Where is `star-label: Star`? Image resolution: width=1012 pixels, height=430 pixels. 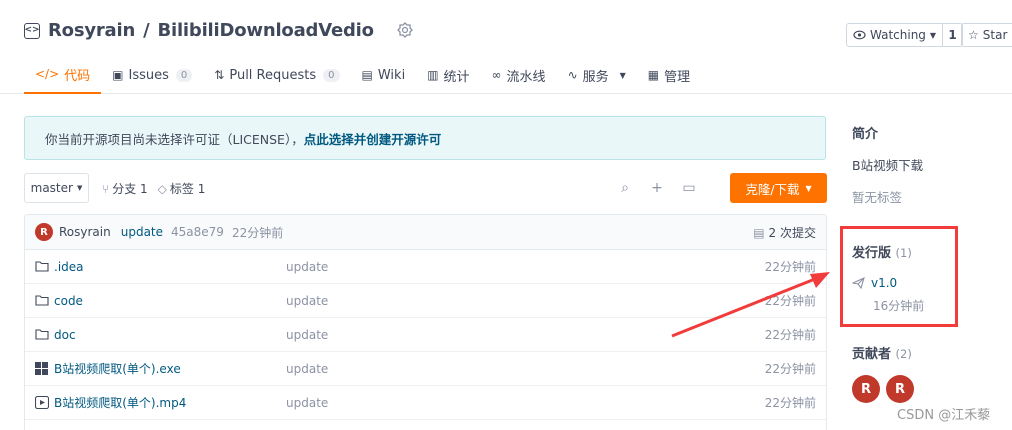
star-label: Star is located at coordinates (995, 35).